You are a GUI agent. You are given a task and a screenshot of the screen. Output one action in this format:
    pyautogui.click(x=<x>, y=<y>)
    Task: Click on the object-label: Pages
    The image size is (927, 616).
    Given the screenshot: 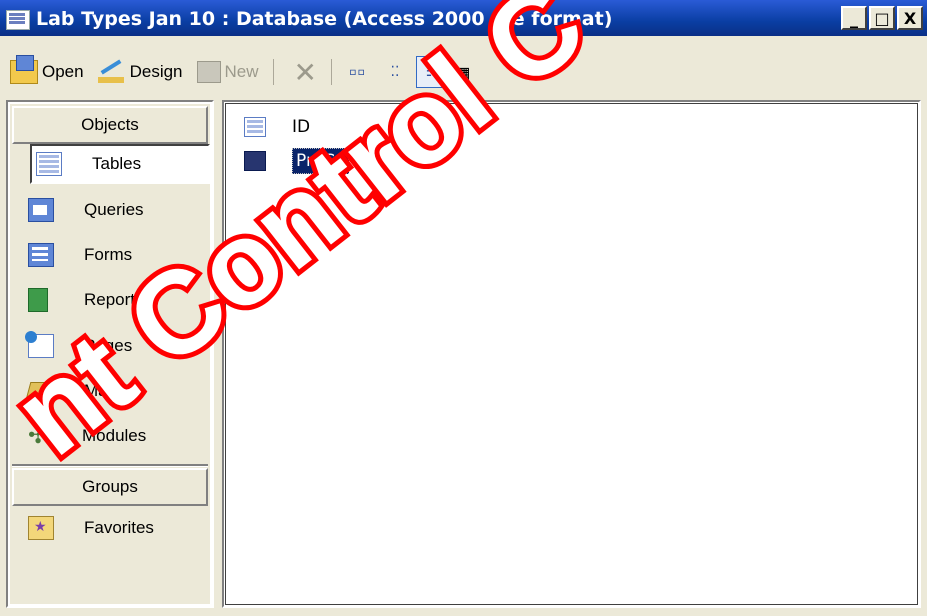 What is the action you would take?
    pyautogui.click(x=108, y=345)
    